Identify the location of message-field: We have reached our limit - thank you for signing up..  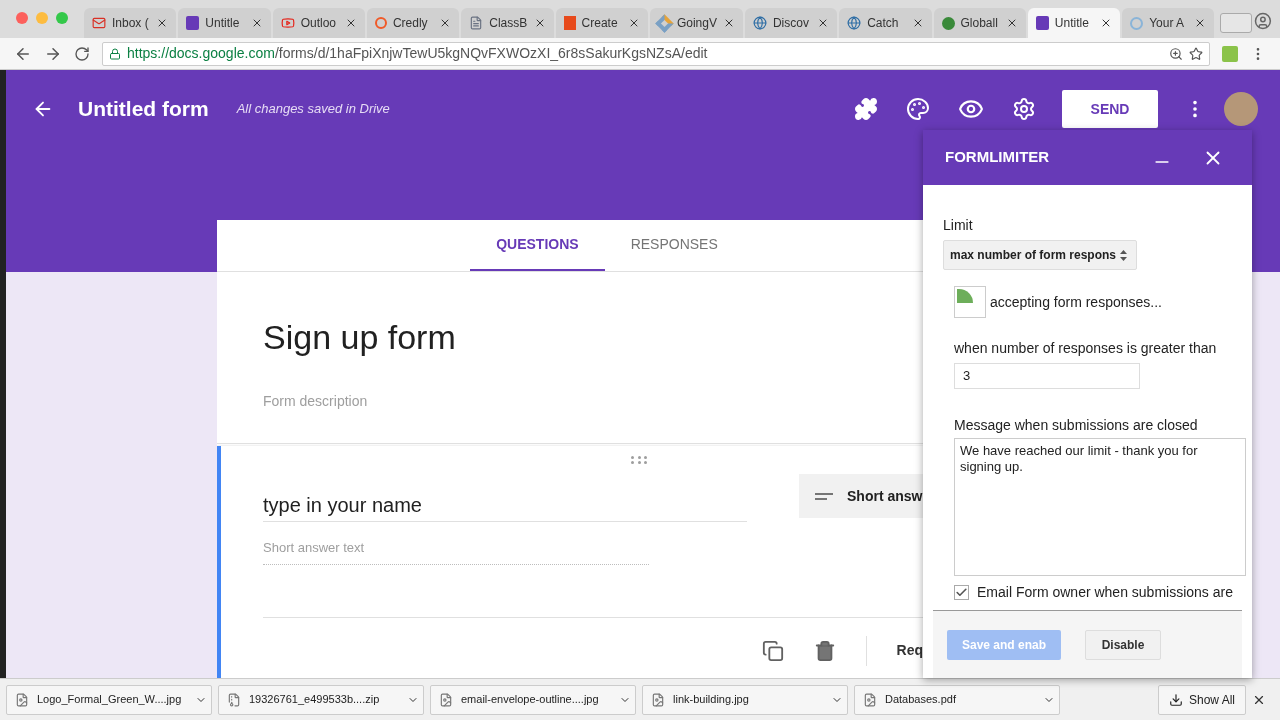
(1100, 507).